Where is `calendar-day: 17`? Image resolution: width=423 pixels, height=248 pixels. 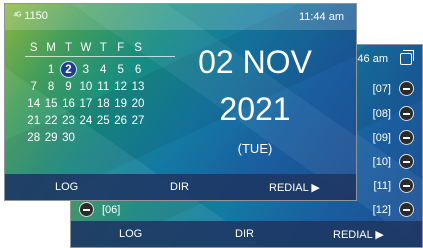
calendar-day: 17 is located at coordinates (85, 104).